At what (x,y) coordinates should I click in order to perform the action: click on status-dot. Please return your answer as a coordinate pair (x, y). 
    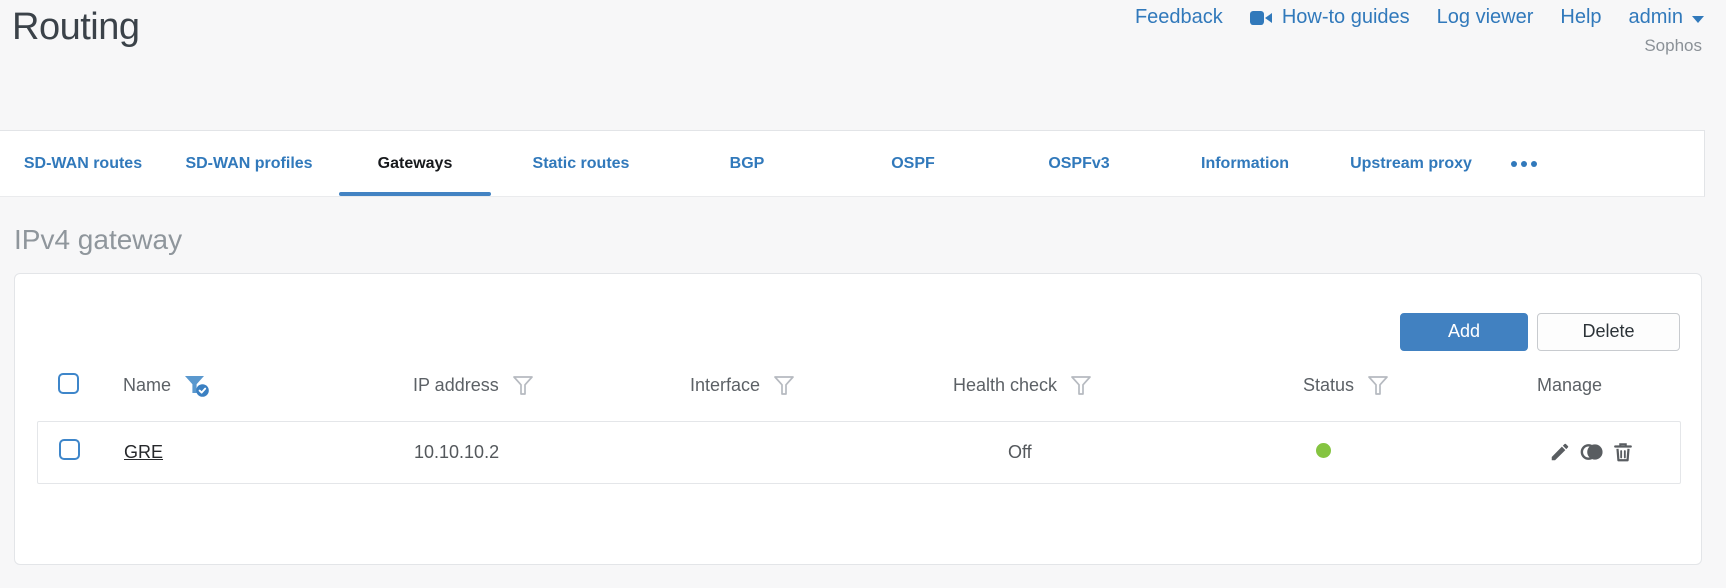
    Looking at the image, I should click on (1323, 450).